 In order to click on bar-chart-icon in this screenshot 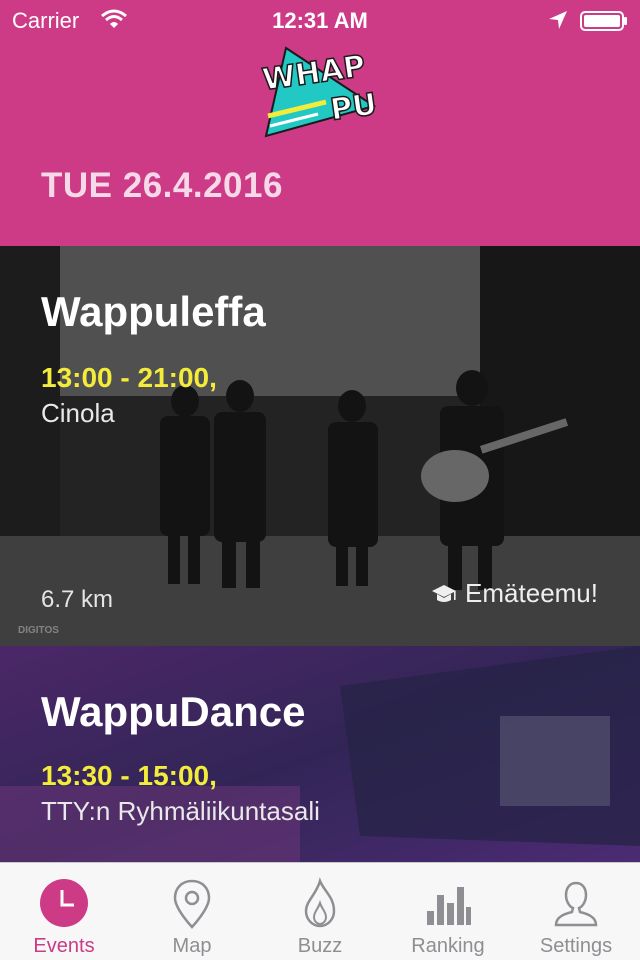, I will do `click(449, 906)`.